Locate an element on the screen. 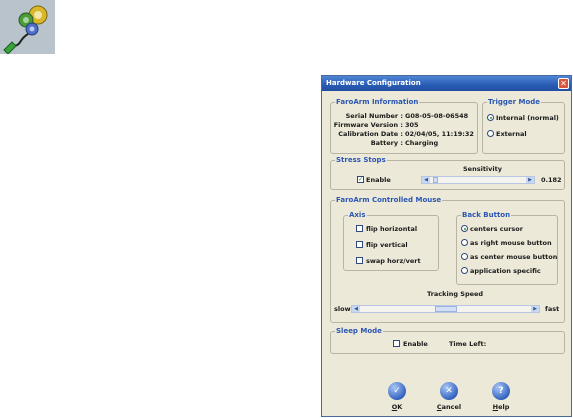 This screenshot has height=418, width=573. tracking-speed-slider: ◀ ▶ is located at coordinates (445, 309).